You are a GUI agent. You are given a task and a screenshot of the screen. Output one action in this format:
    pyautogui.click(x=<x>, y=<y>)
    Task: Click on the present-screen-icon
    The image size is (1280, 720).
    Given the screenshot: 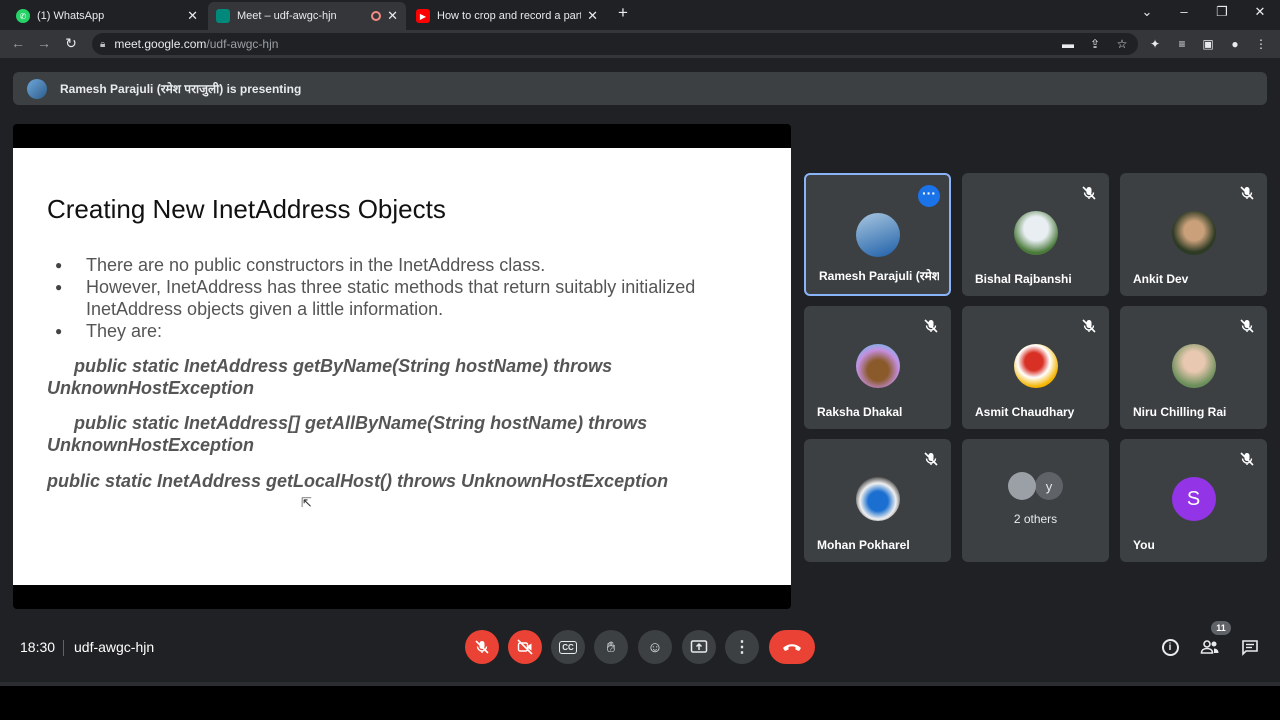 What is the action you would take?
    pyautogui.click(x=699, y=646)
    